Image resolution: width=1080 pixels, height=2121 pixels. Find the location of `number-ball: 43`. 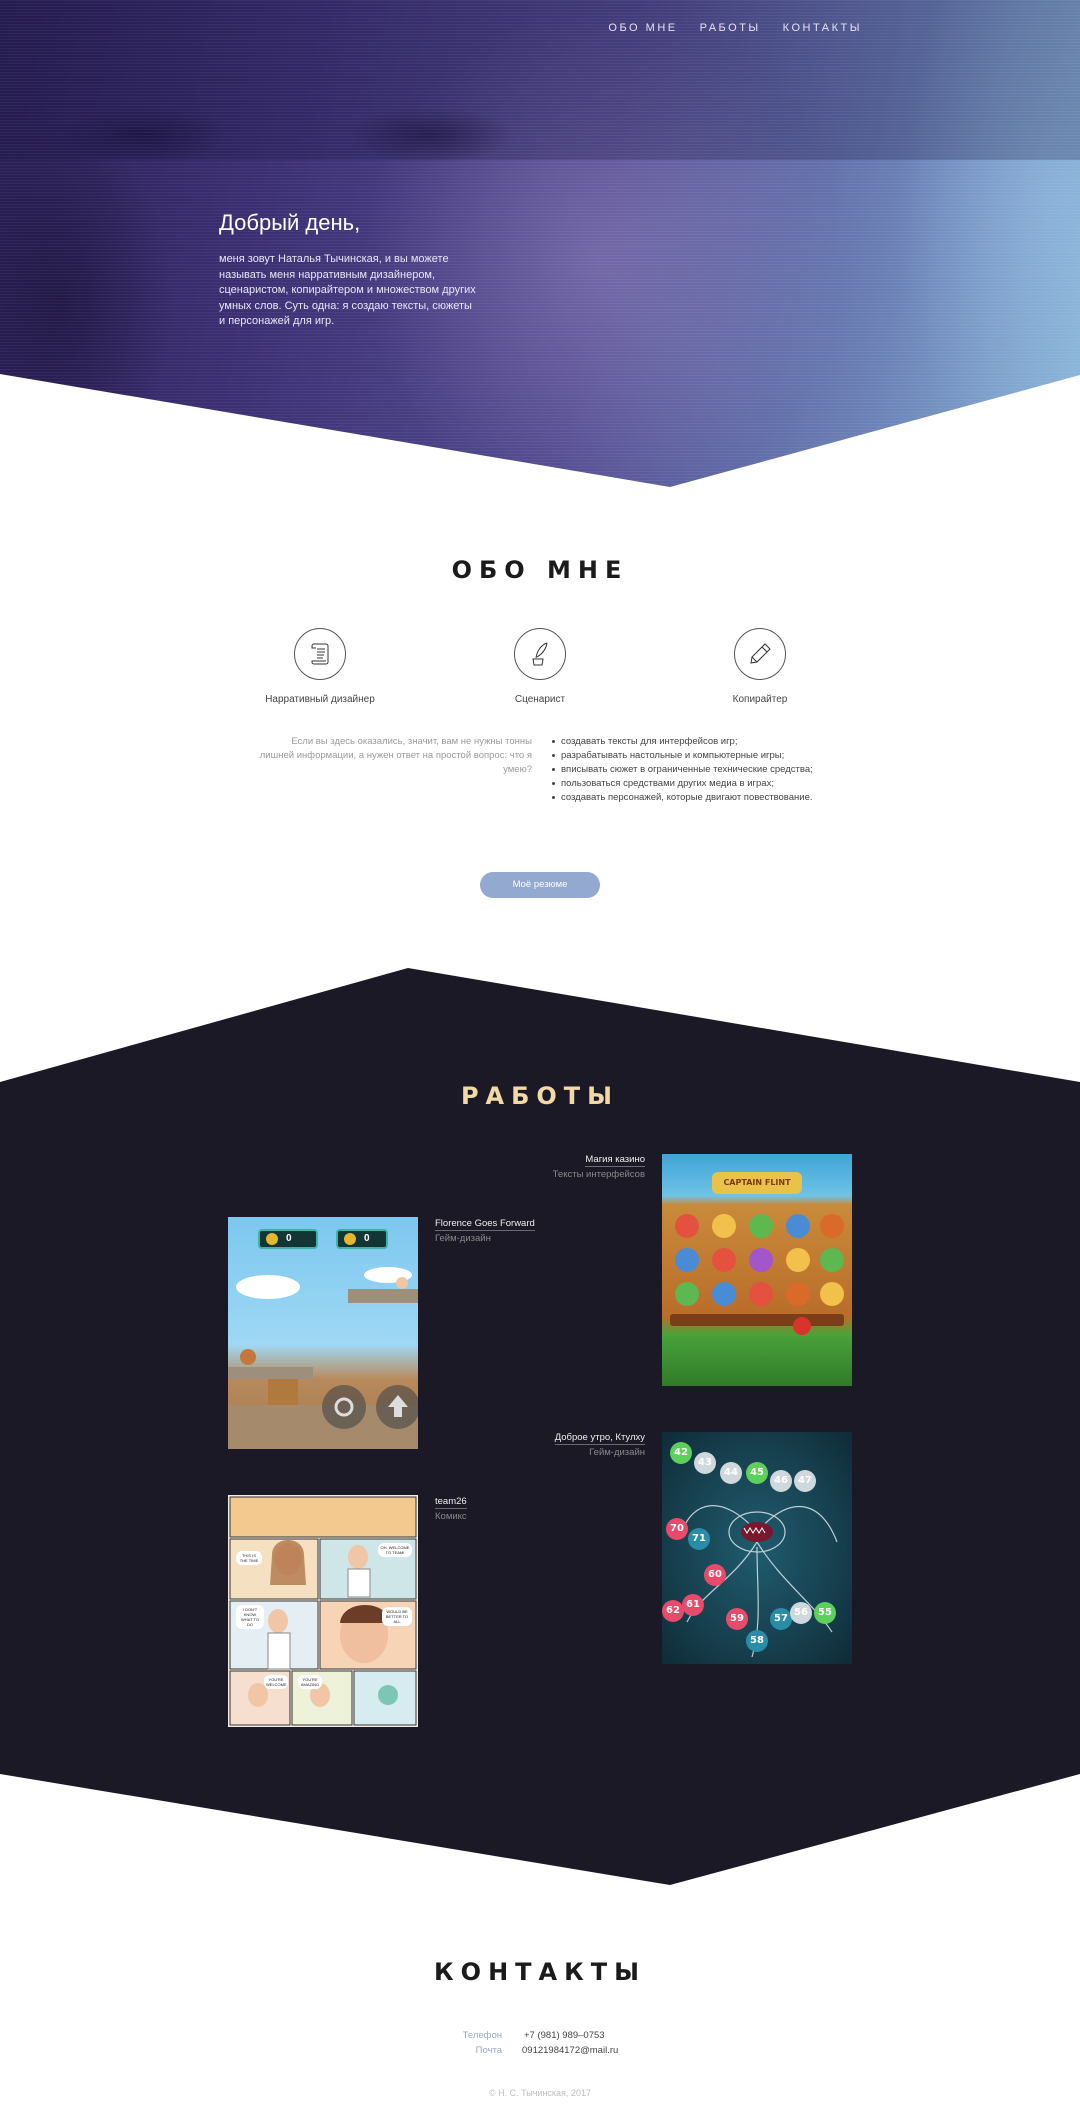

number-ball: 43 is located at coordinates (705, 1463).